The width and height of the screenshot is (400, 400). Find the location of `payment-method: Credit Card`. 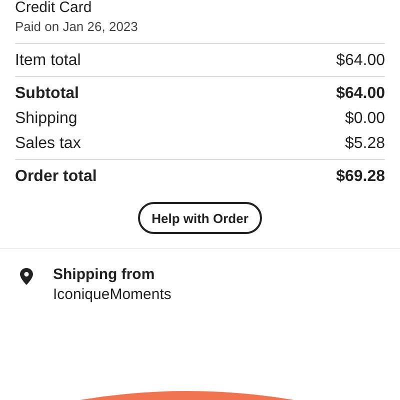

payment-method: Credit Card is located at coordinates (54, 8).